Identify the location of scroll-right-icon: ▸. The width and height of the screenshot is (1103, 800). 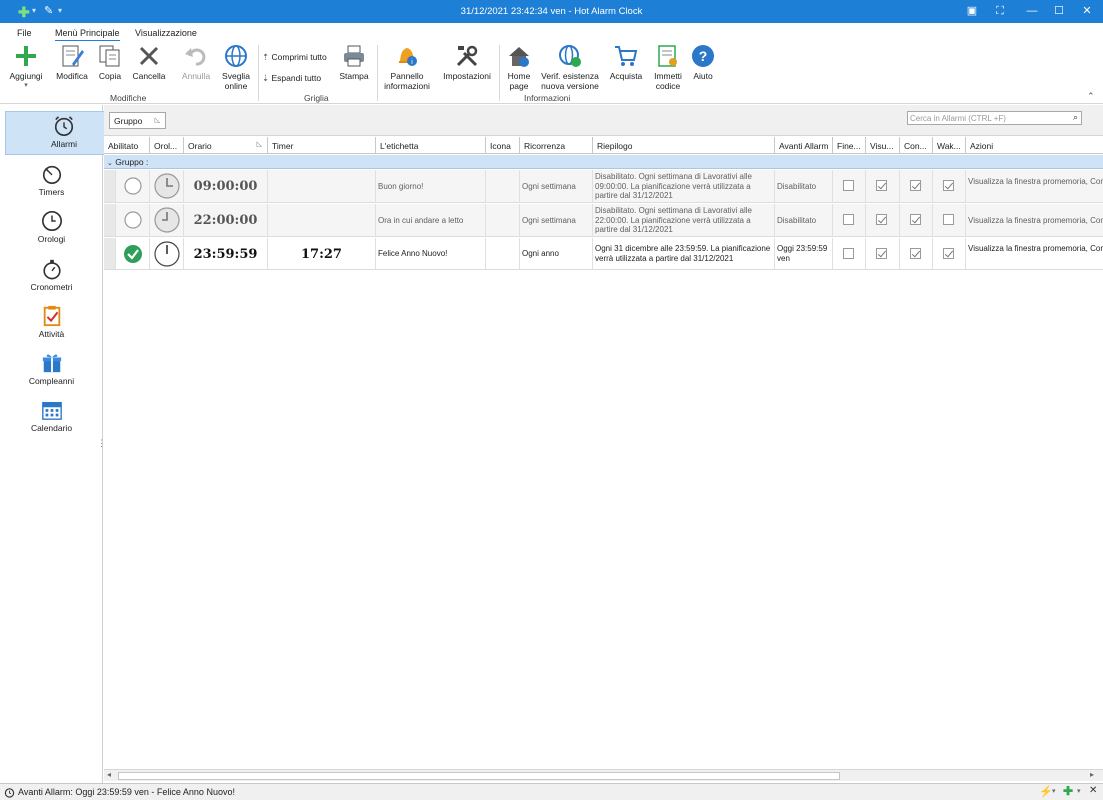
(1092, 774).